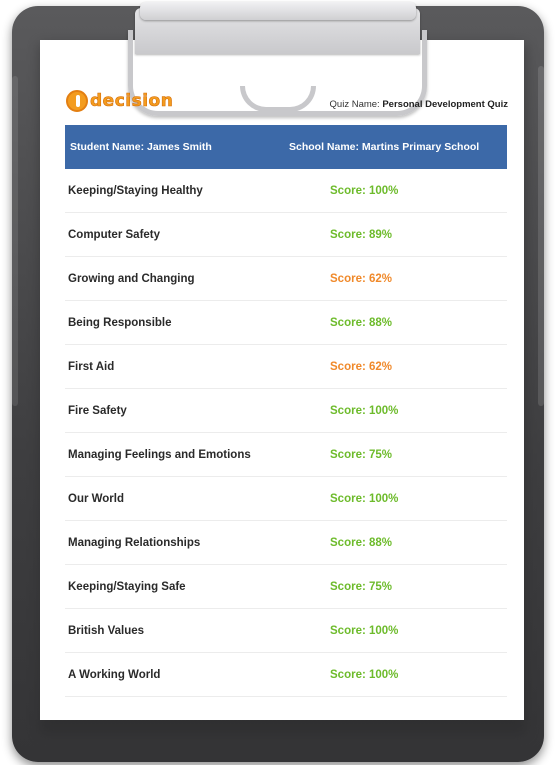 The image size is (557, 765). Describe the element at coordinates (278, 11) in the screenshot. I see `clip-bar` at that location.